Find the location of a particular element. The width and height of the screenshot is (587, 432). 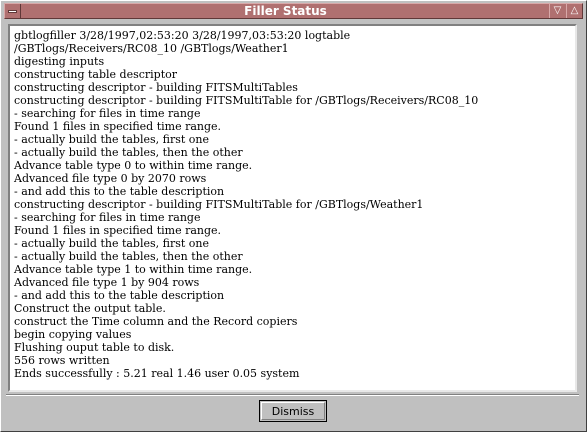

footer-divider is located at coordinates (292, 395).